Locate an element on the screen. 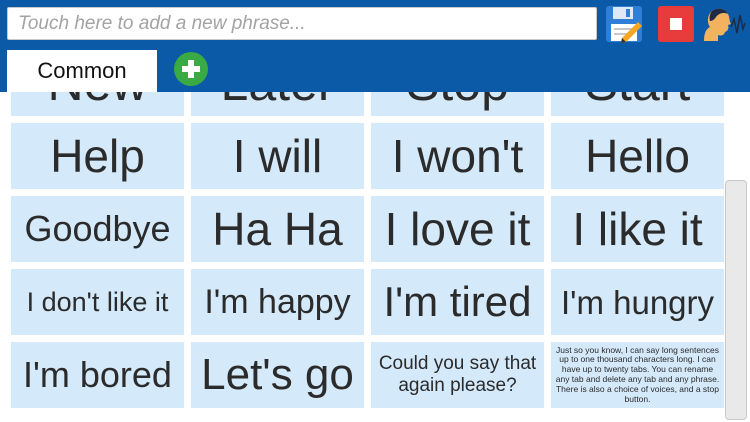  phrase-label: Later is located at coordinates (278, 100).